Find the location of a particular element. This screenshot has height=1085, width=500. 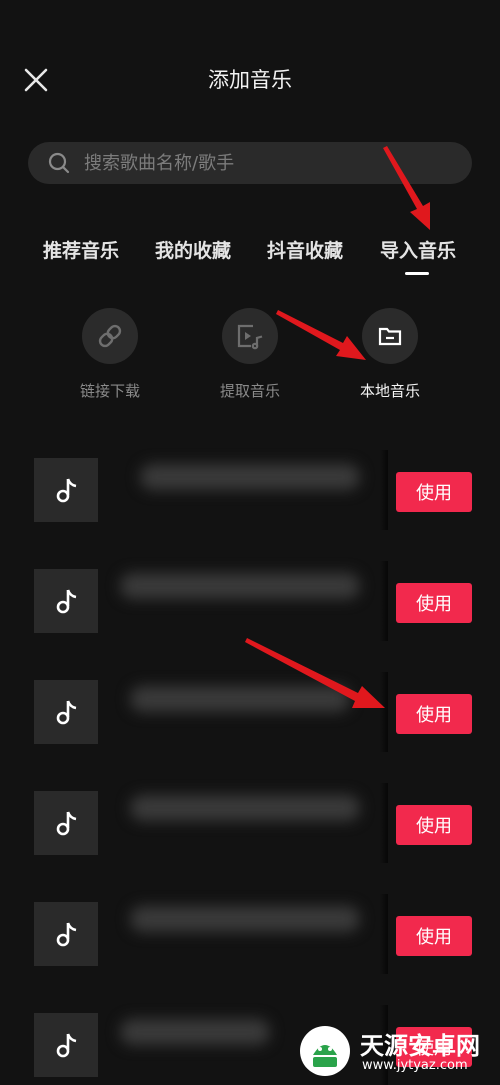

video-music-icon is located at coordinates (250, 336).